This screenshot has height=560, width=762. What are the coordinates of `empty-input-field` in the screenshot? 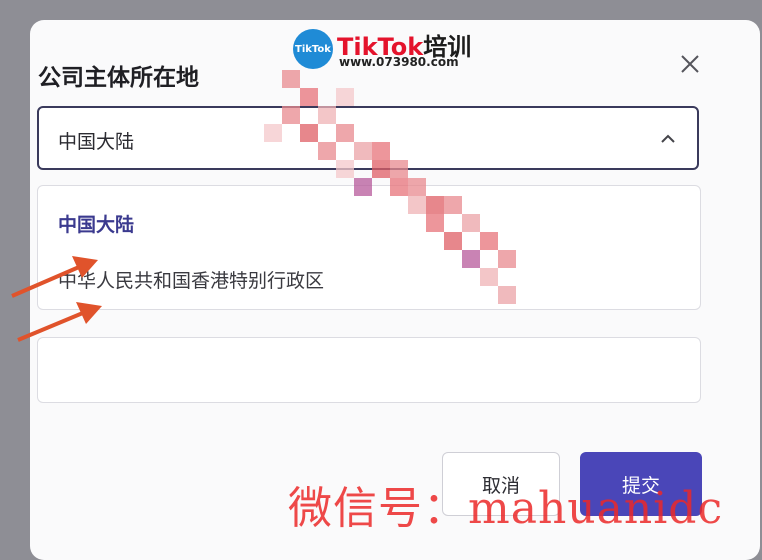 It's located at (369, 370).